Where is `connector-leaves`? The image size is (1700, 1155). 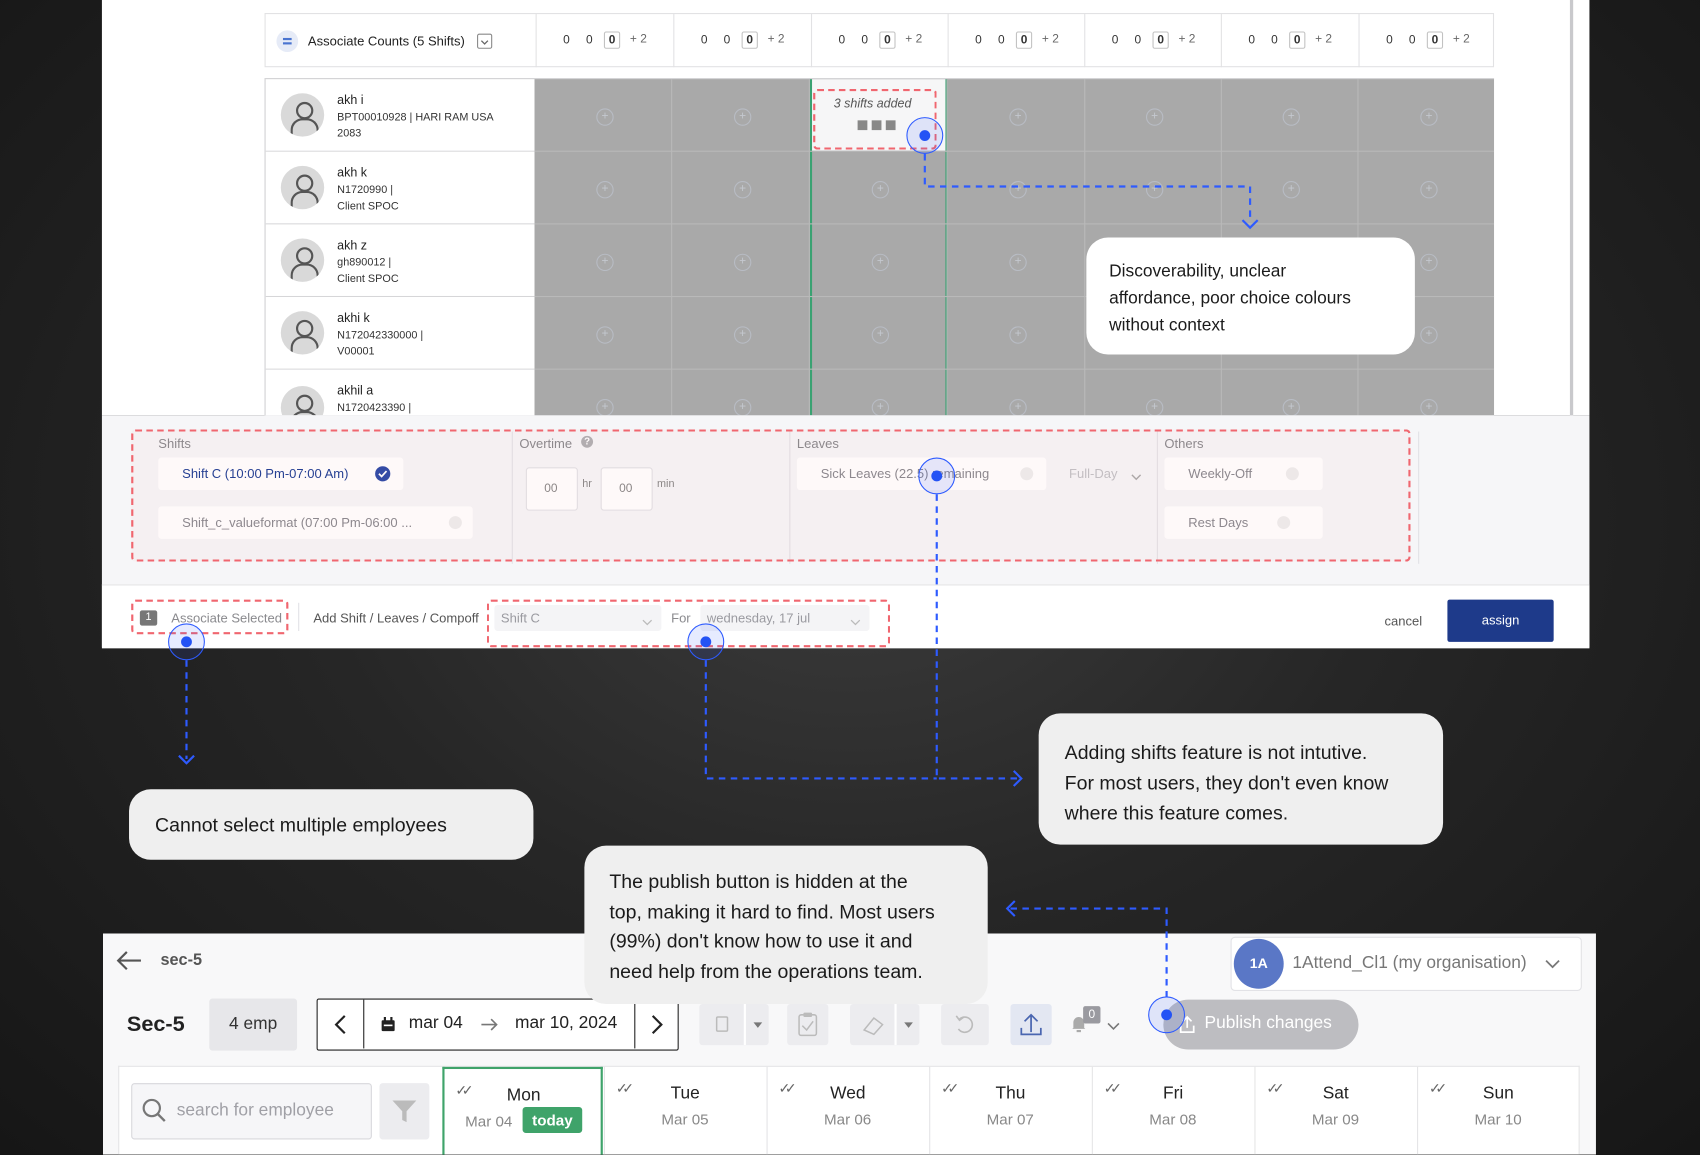 connector-leaves is located at coordinates (976, 637).